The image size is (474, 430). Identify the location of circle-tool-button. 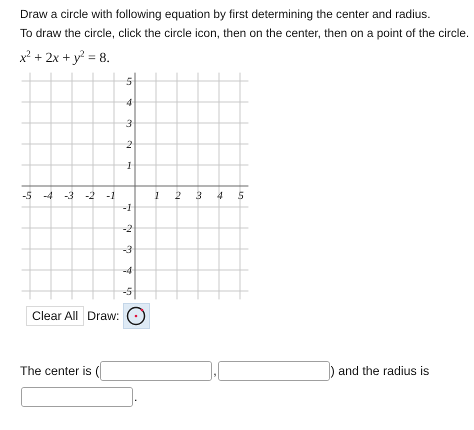
(136, 316).